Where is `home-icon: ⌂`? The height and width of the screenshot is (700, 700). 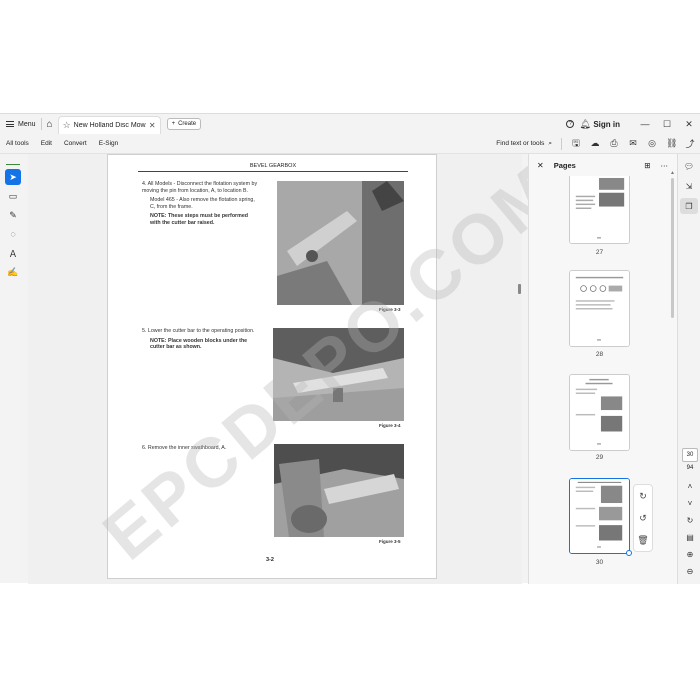
home-icon: ⌂ is located at coordinates (49, 124).